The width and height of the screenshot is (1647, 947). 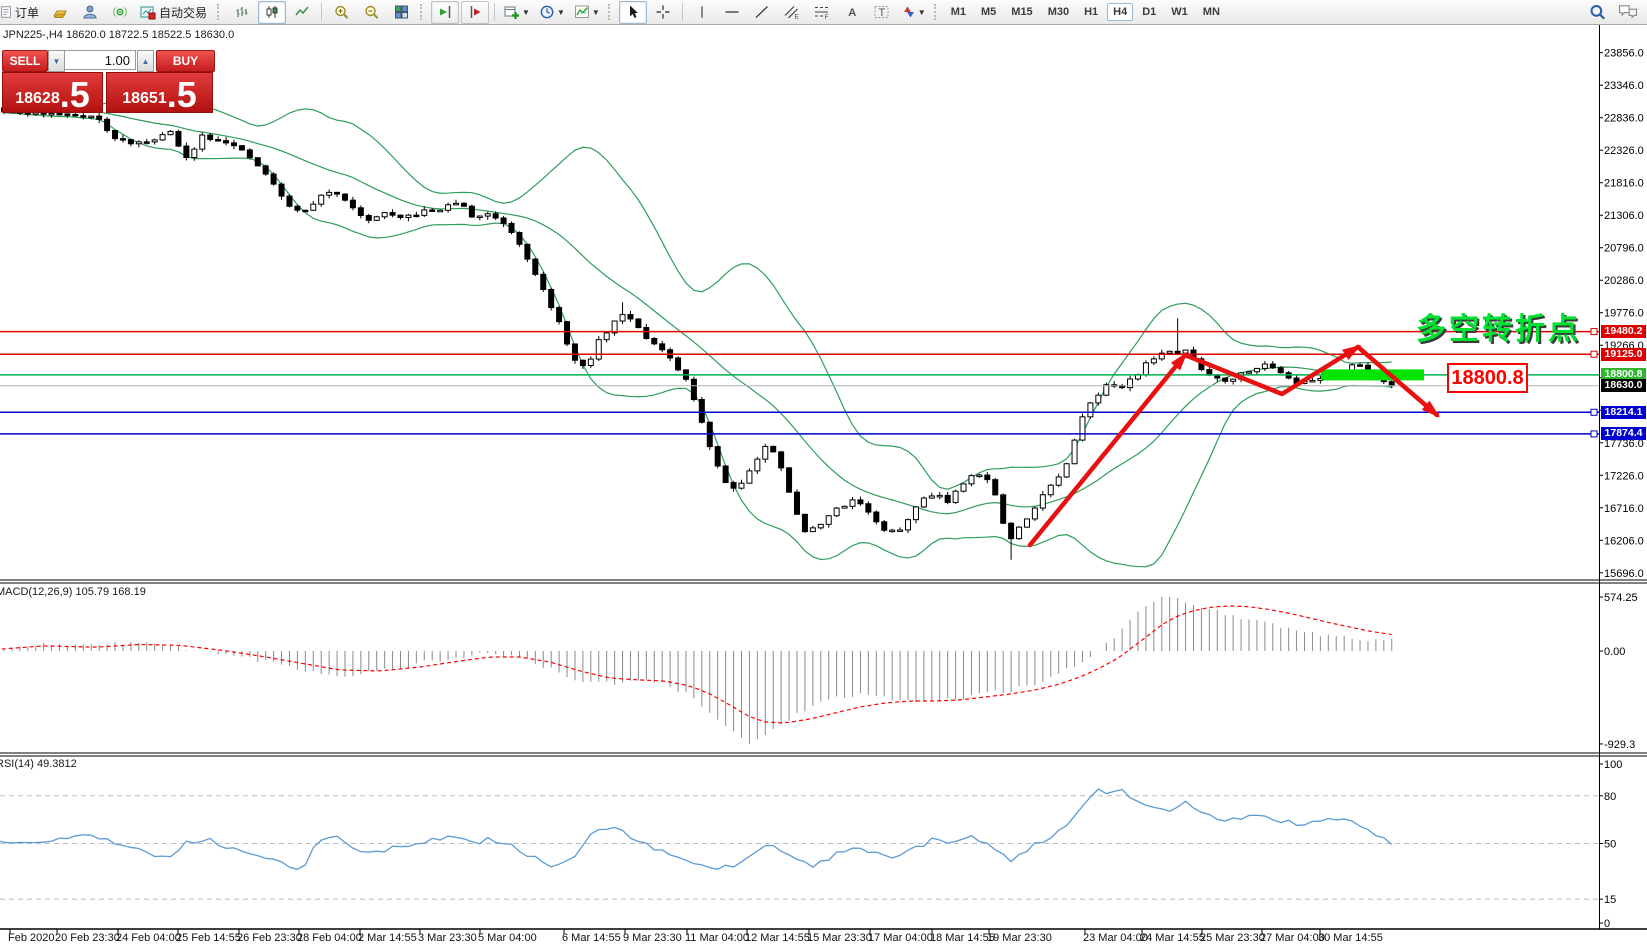 What do you see at coordinates (73, 592) in the screenshot?
I see `macd-indicator-label: MACD(12,26,9) 105.79 168.19` at bounding box center [73, 592].